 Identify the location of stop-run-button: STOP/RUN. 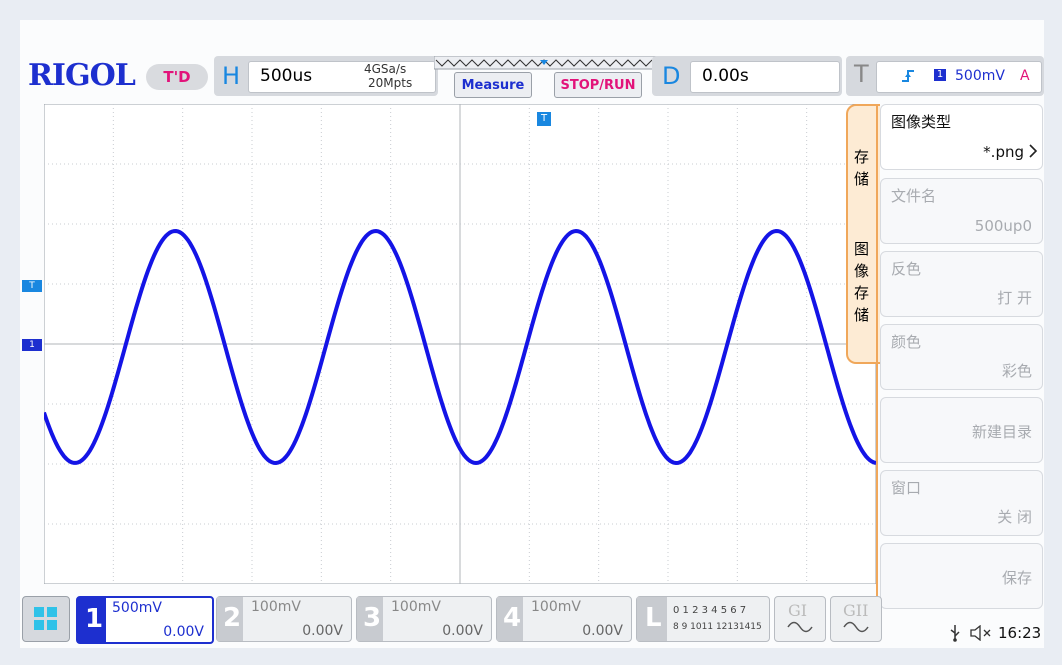
(598, 85).